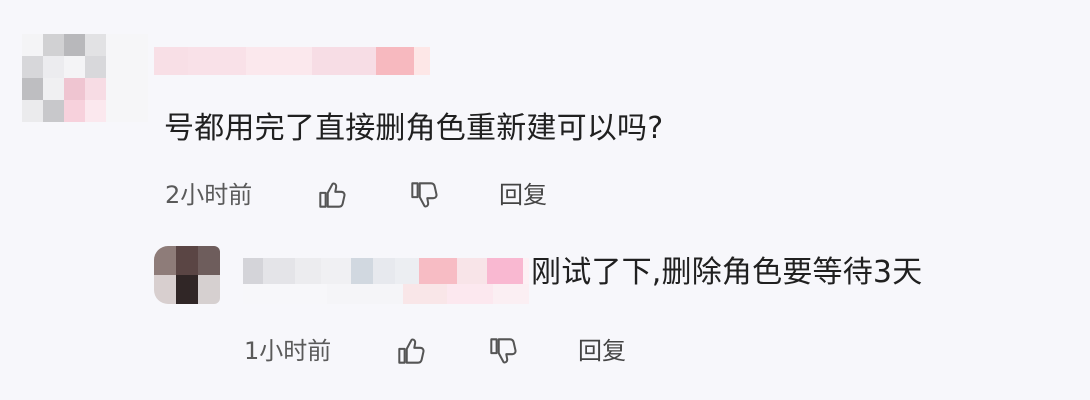  Describe the element at coordinates (209, 195) in the screenshot. I see `comment-time: 2小时前` at that location.